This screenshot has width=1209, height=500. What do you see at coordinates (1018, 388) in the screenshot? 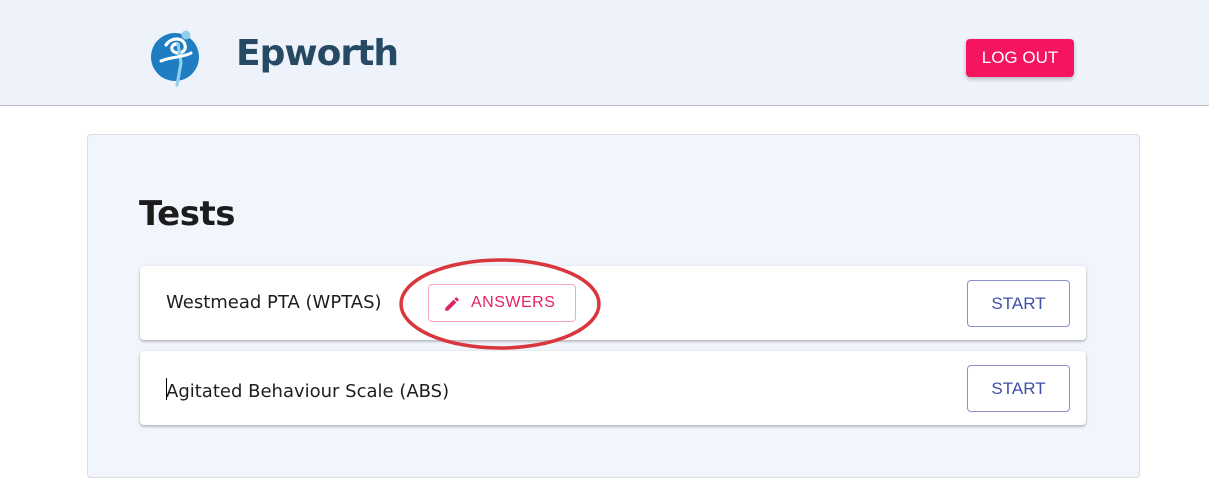
I see `start-button-abs: START` at bounding box center [1018, 388].